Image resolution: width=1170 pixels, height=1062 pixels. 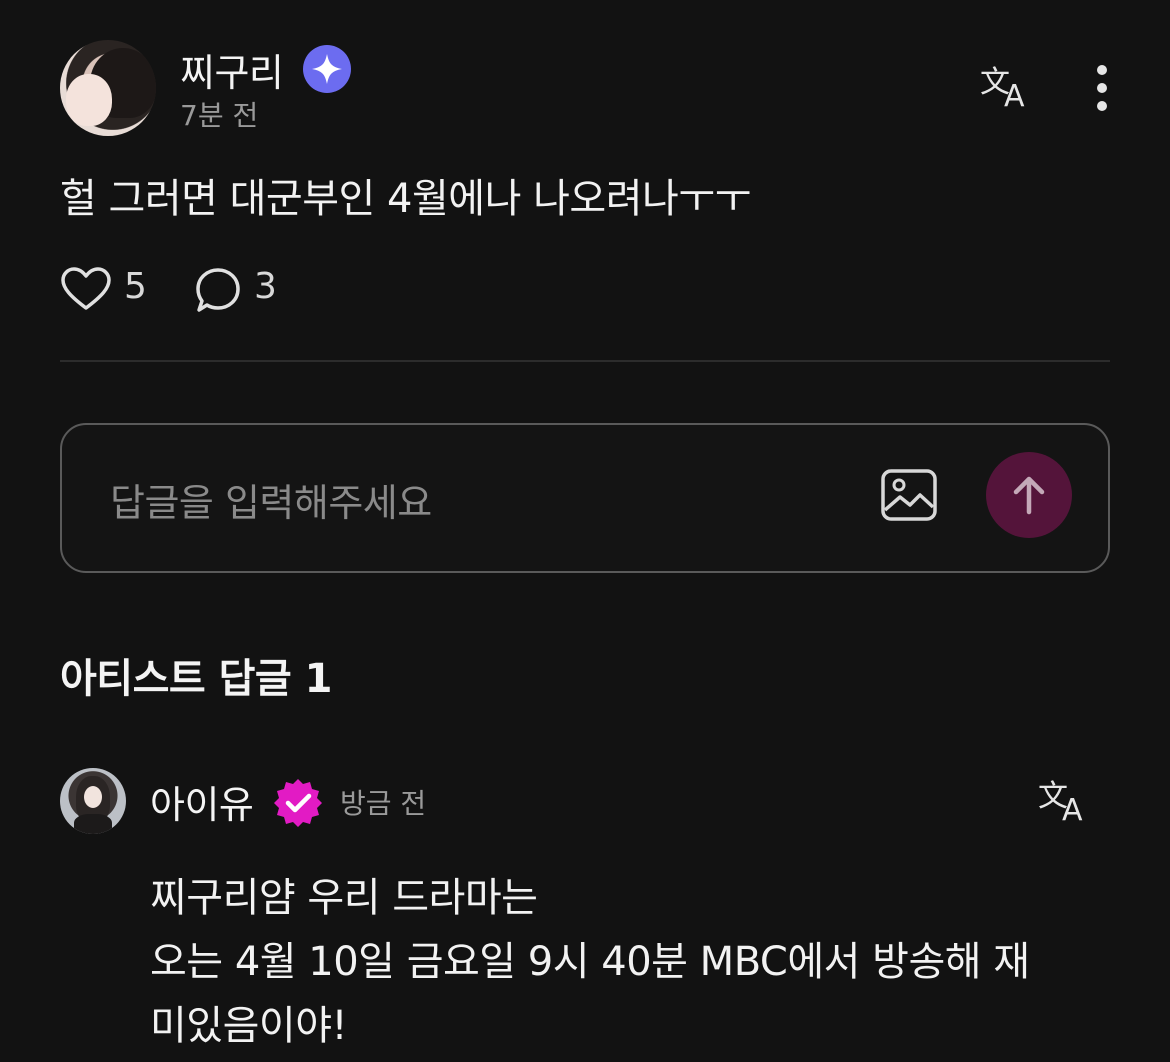 What do you see at coordinates (383, 803) in the screenshot?
I see `reply-time: 방금 전` at bounding box center [383, 803].